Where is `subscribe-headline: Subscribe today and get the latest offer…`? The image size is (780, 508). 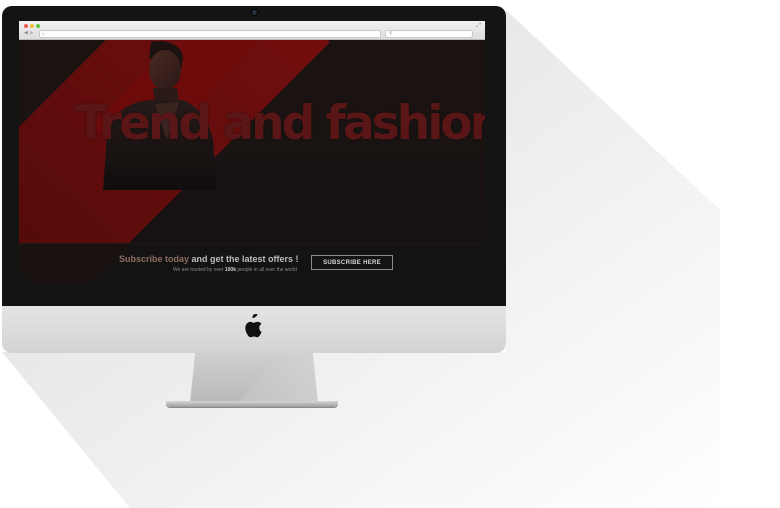 subscribe-headline: Subscribe today and get the latest offer… is located at coordinates (209, 259).